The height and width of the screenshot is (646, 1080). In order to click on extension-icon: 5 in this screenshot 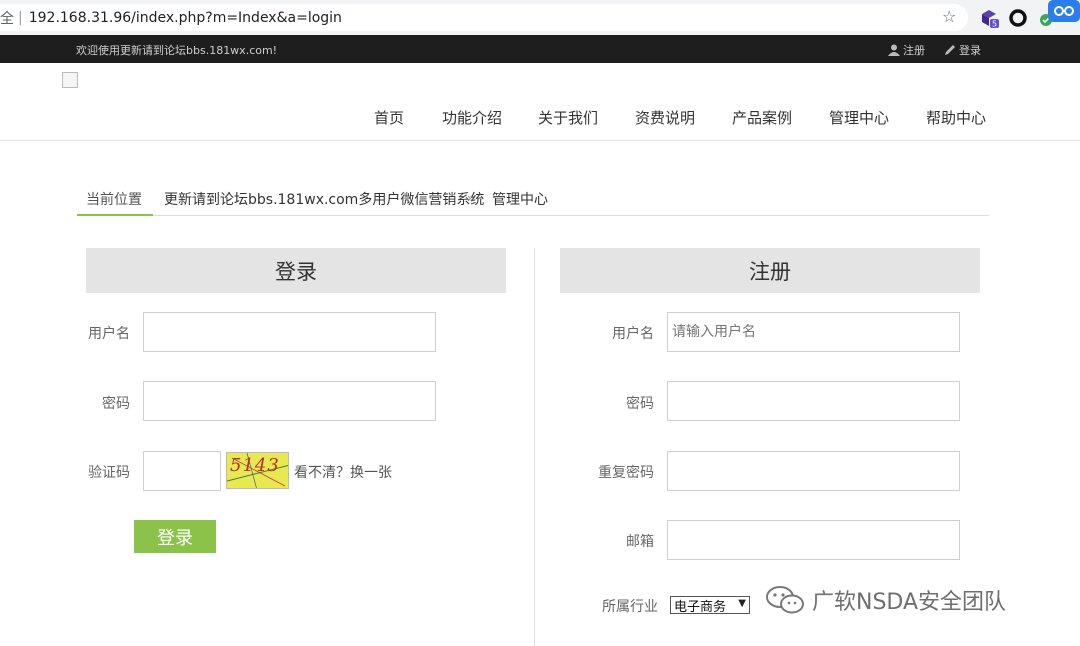, I will do `click(990, 18)`.